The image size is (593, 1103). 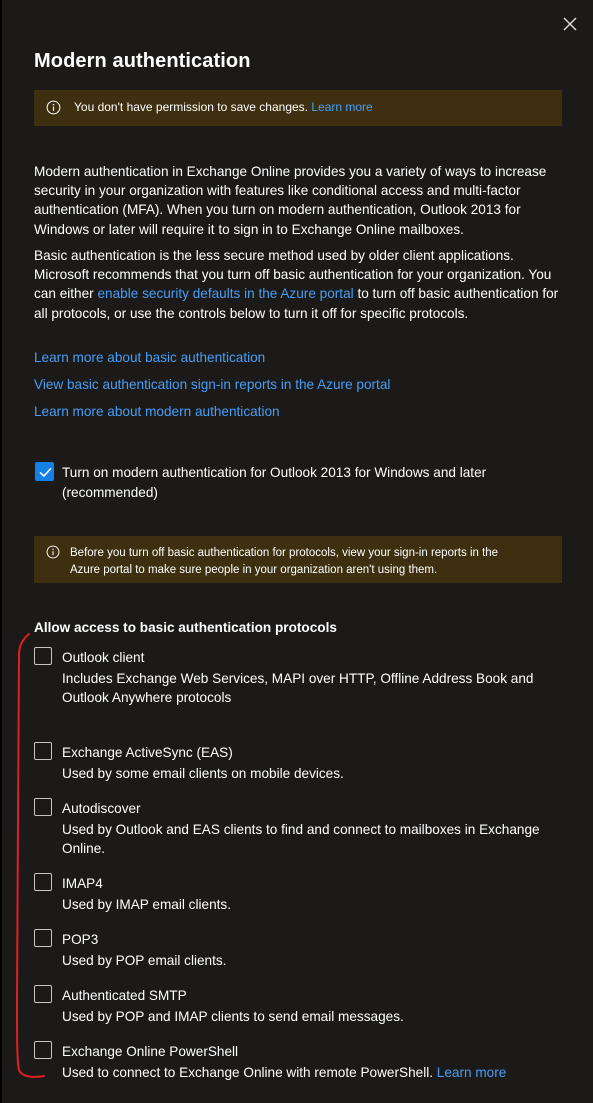 I want to click on modern-auth-label-line-2: (recommended), so click(x=110, y=492).